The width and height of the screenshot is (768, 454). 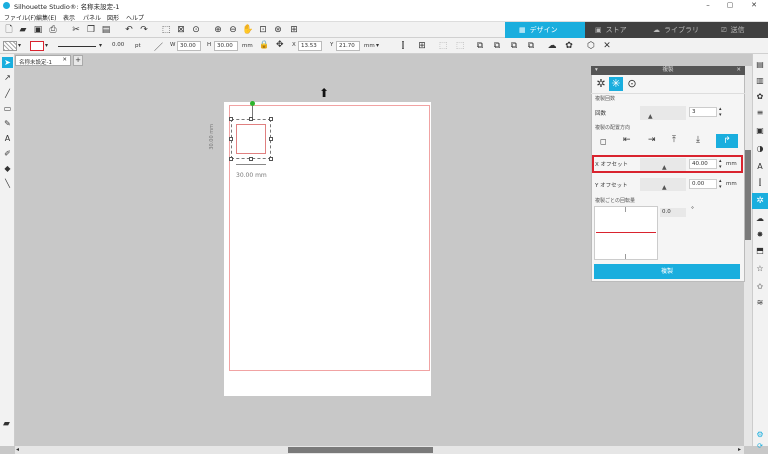 What do you see at coordinates (616, 84) in the screenshot?
I see `replicate-advanced-icon: ✳` at bounding box center [616, 84].